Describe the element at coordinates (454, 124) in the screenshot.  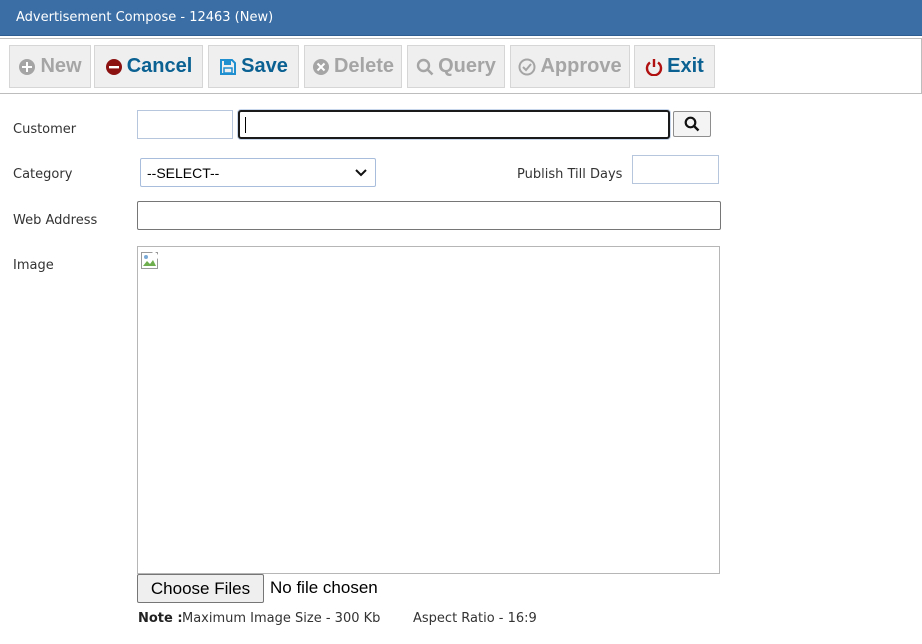
I see `customer-name-input` at that location.